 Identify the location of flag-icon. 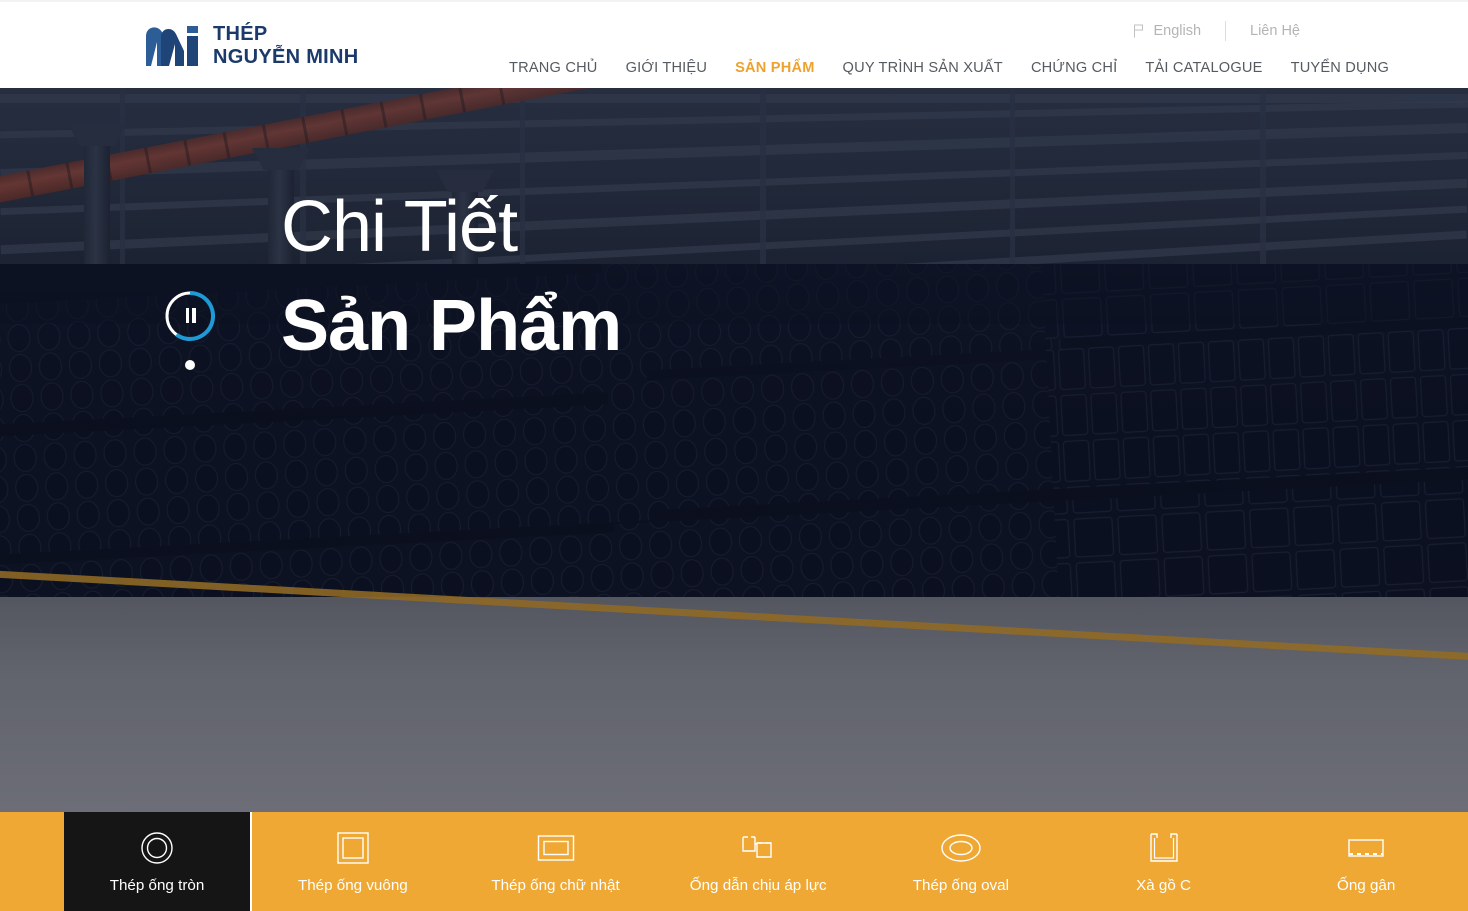
(1139, 31).